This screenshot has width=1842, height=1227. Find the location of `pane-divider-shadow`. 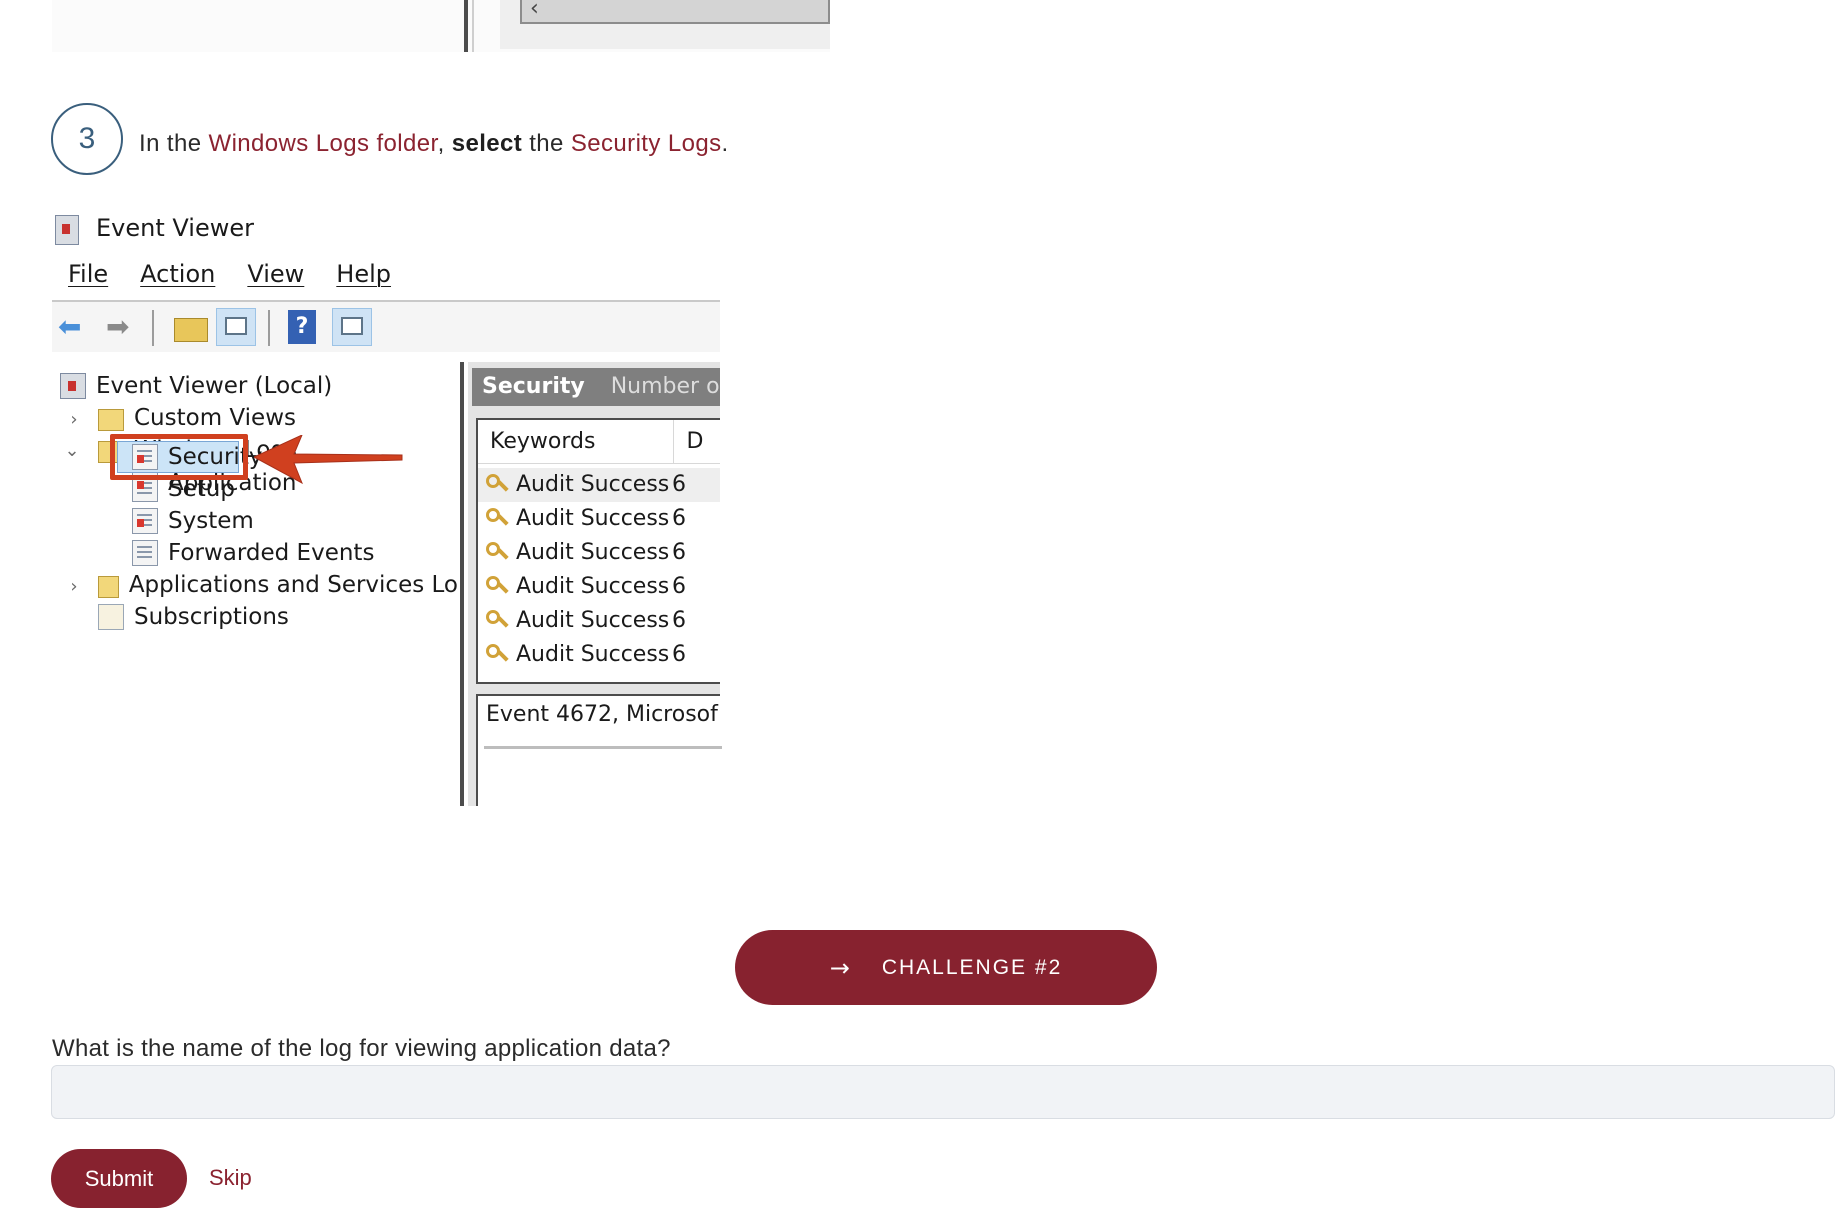

pane-divider-shadow is located at coordinates (473, 26).